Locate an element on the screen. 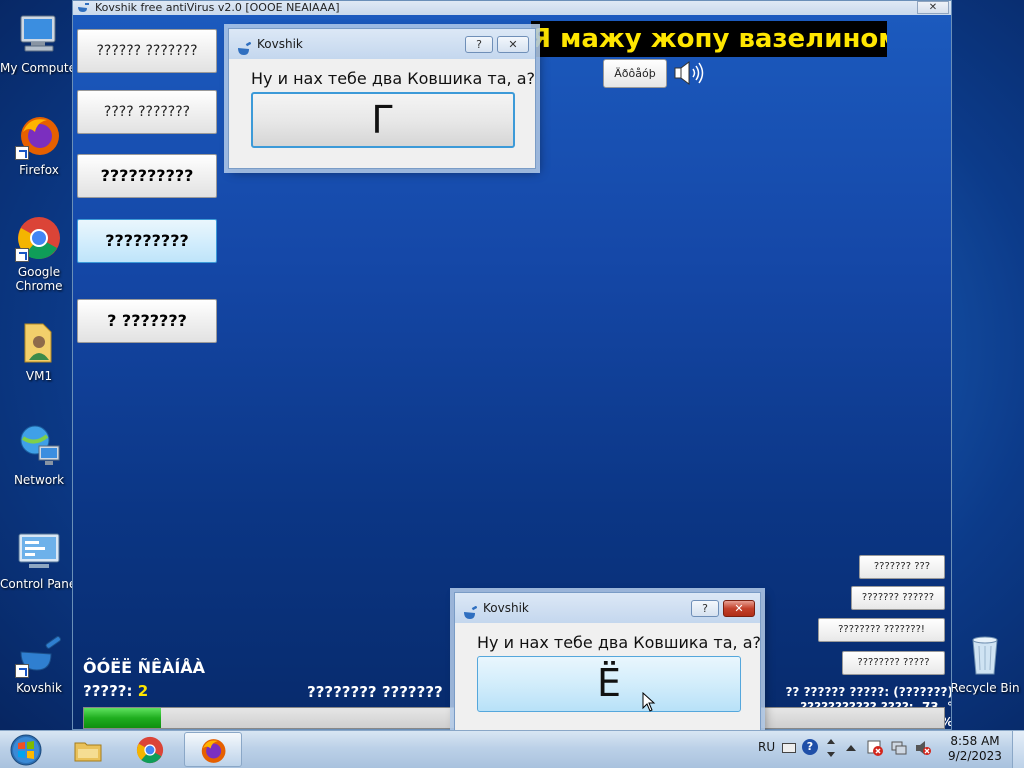  control-panel-icon is located at coordinates (39, 550).